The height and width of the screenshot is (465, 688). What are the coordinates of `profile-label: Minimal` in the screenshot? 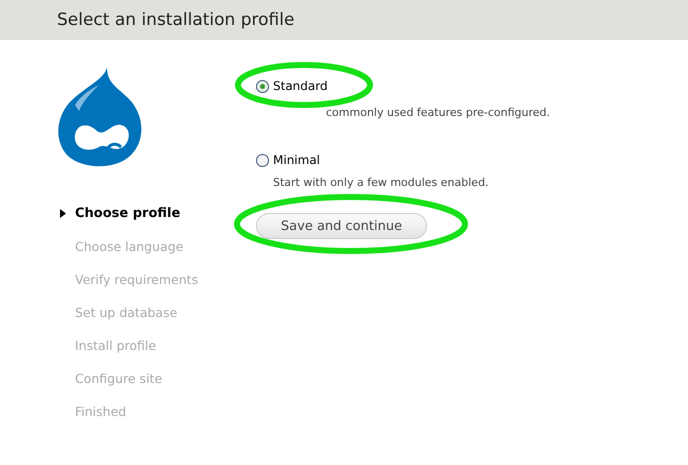 It's located at (296, 160).